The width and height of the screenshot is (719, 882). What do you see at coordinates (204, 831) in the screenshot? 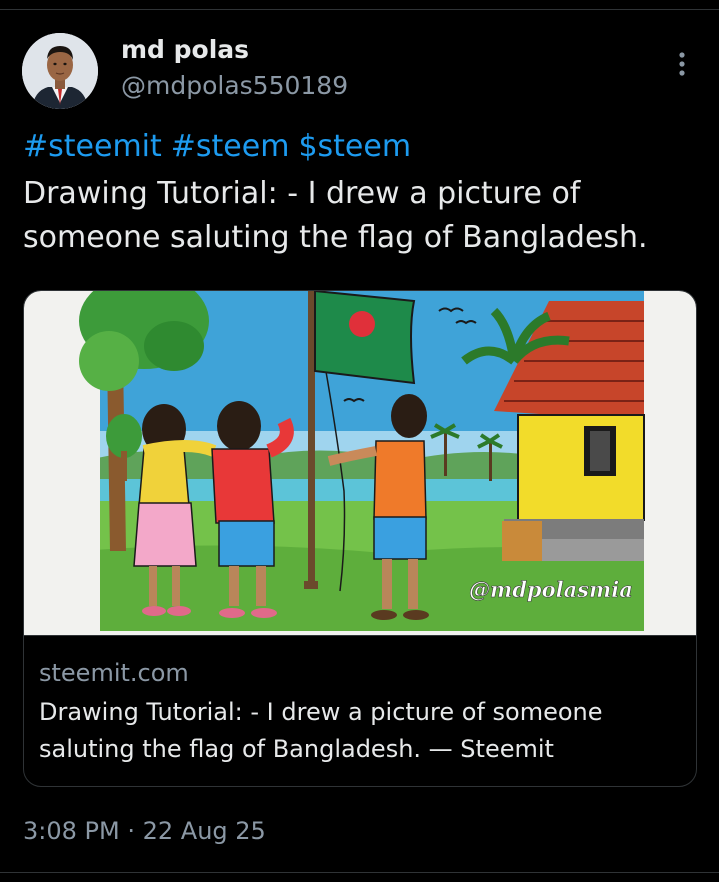
I see `tweet-date: 22 Aug 25` at bounding box center [204, 831].